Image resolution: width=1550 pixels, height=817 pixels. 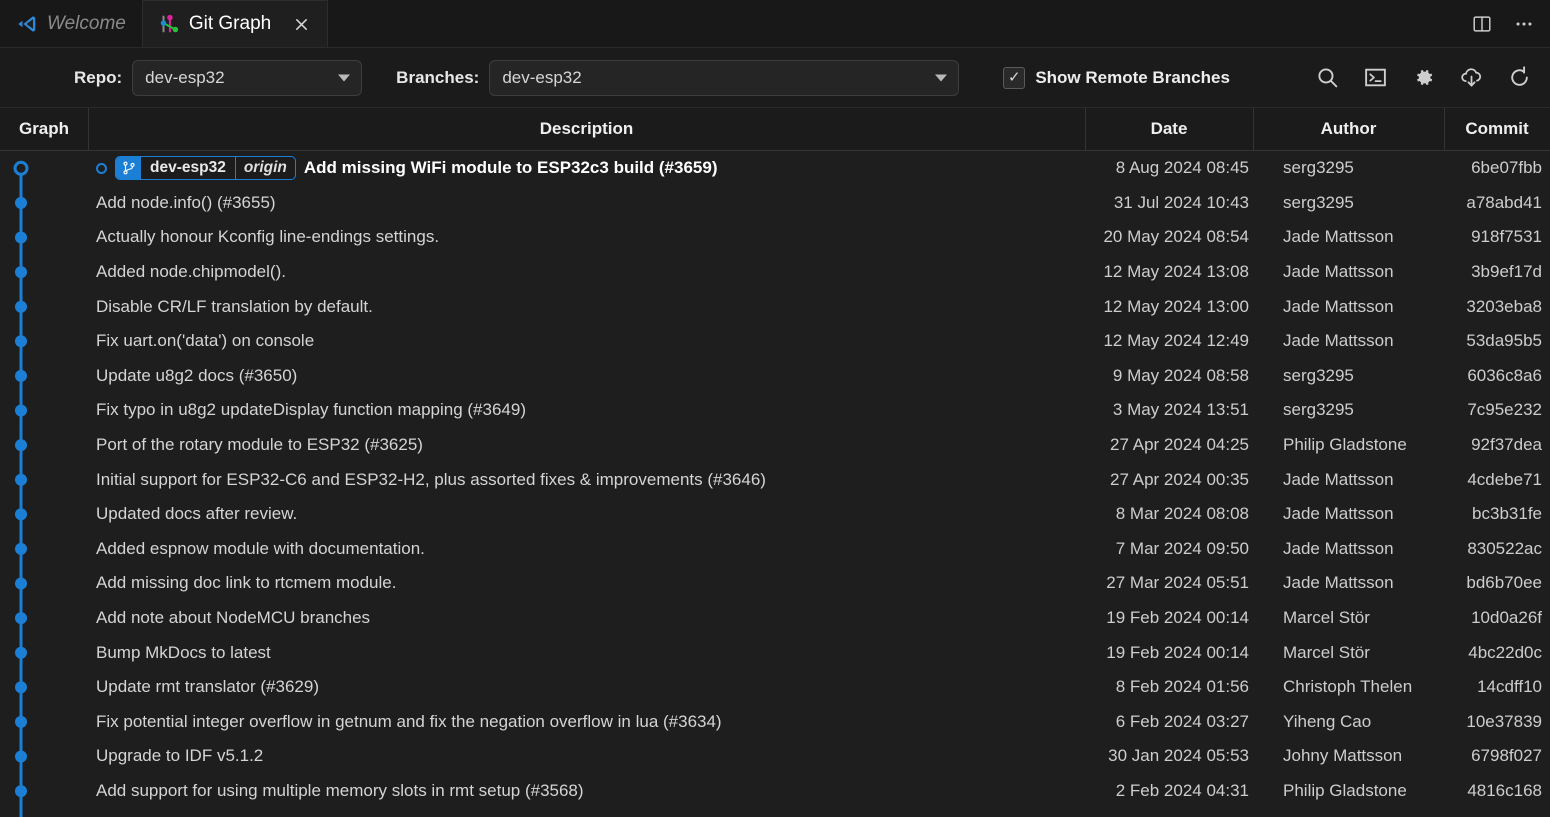 What do you see at coordinates (246, 583) in the screenshot?
I see `commit-message: Add missing doc link to rtcmem module.` at bounding box center [246, 583].